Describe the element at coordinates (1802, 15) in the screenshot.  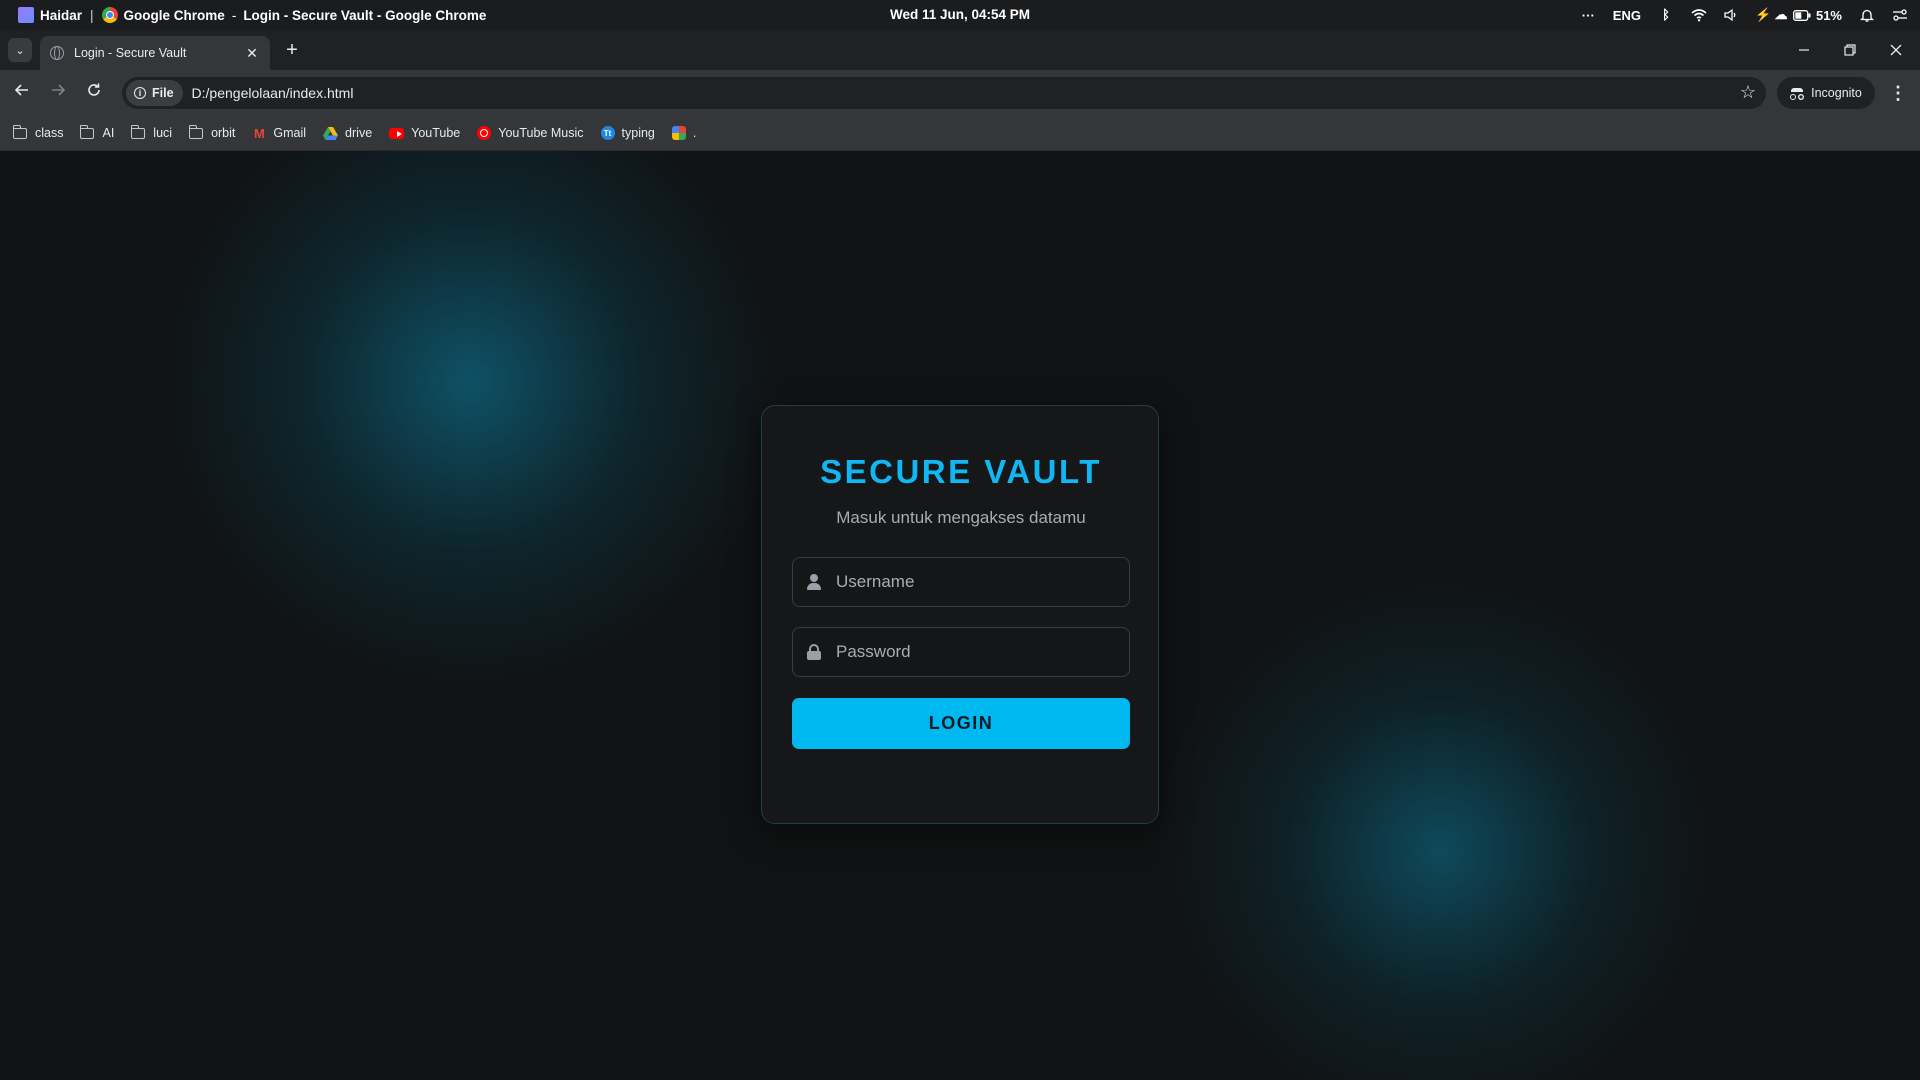
I see `battery-icon` at that location.